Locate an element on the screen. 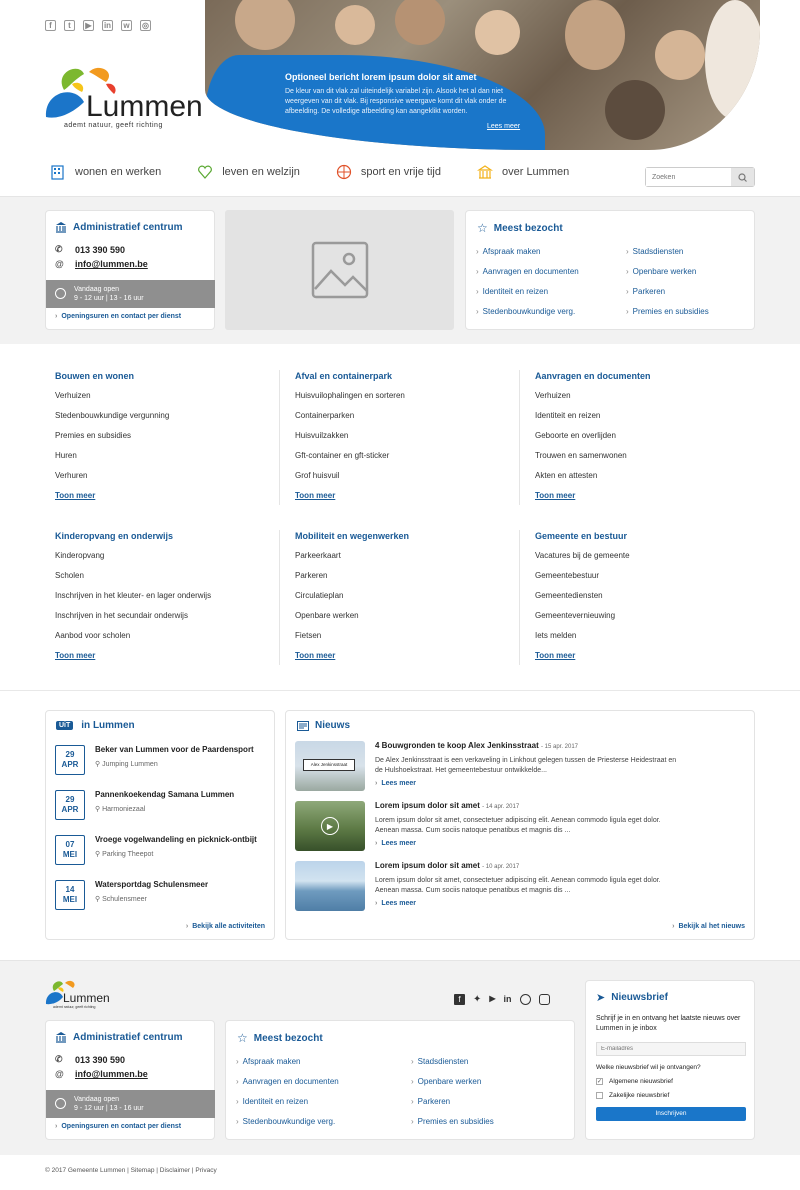 The width and height of the screenshot is (800, 1190). hero-read-more-link: Lees meer is located at coordinates (503, 126).